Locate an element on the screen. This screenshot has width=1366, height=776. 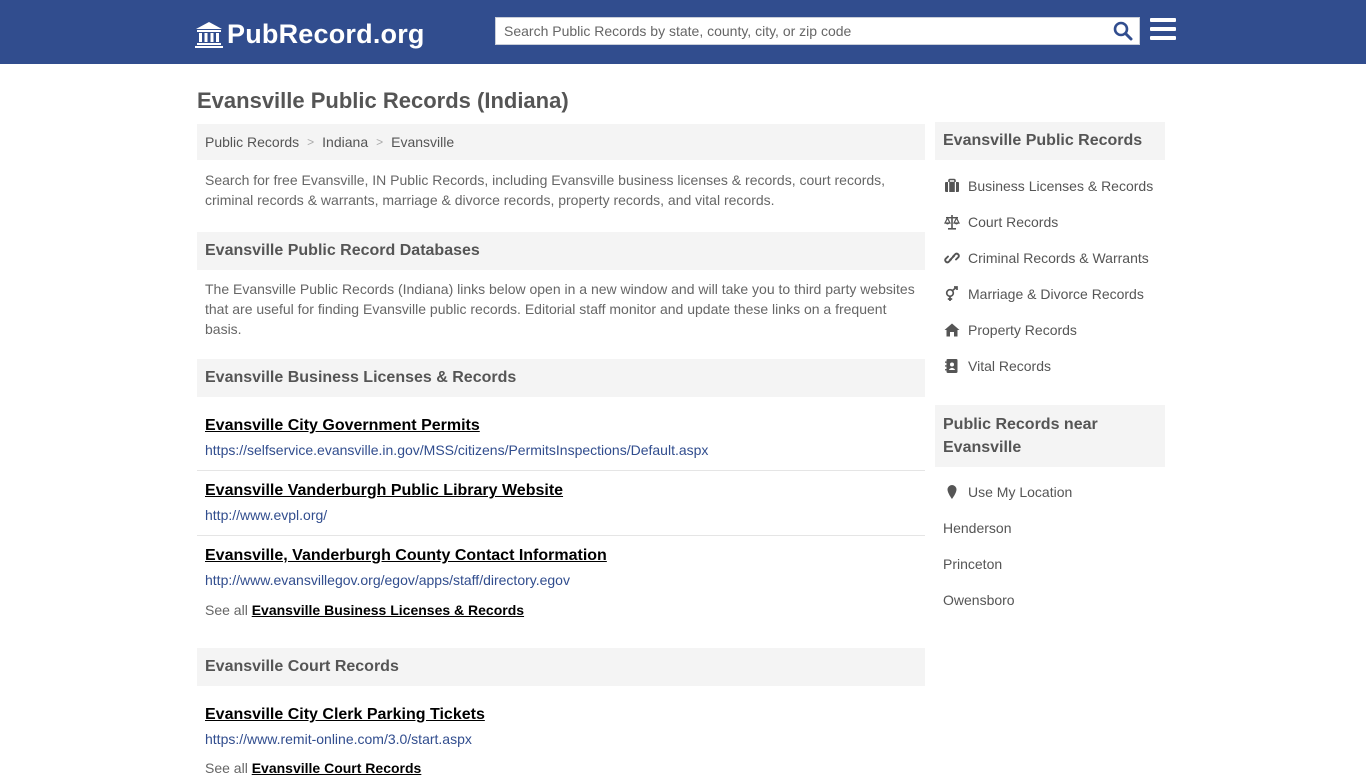
nearby-heading: Public Records near Evansville is located at coordinates (1050, 436).